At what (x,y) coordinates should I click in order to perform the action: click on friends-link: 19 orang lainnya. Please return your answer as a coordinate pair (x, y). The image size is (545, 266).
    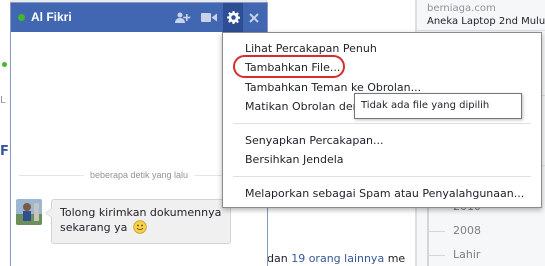
    Looking at the image, I should click on (337, 258).